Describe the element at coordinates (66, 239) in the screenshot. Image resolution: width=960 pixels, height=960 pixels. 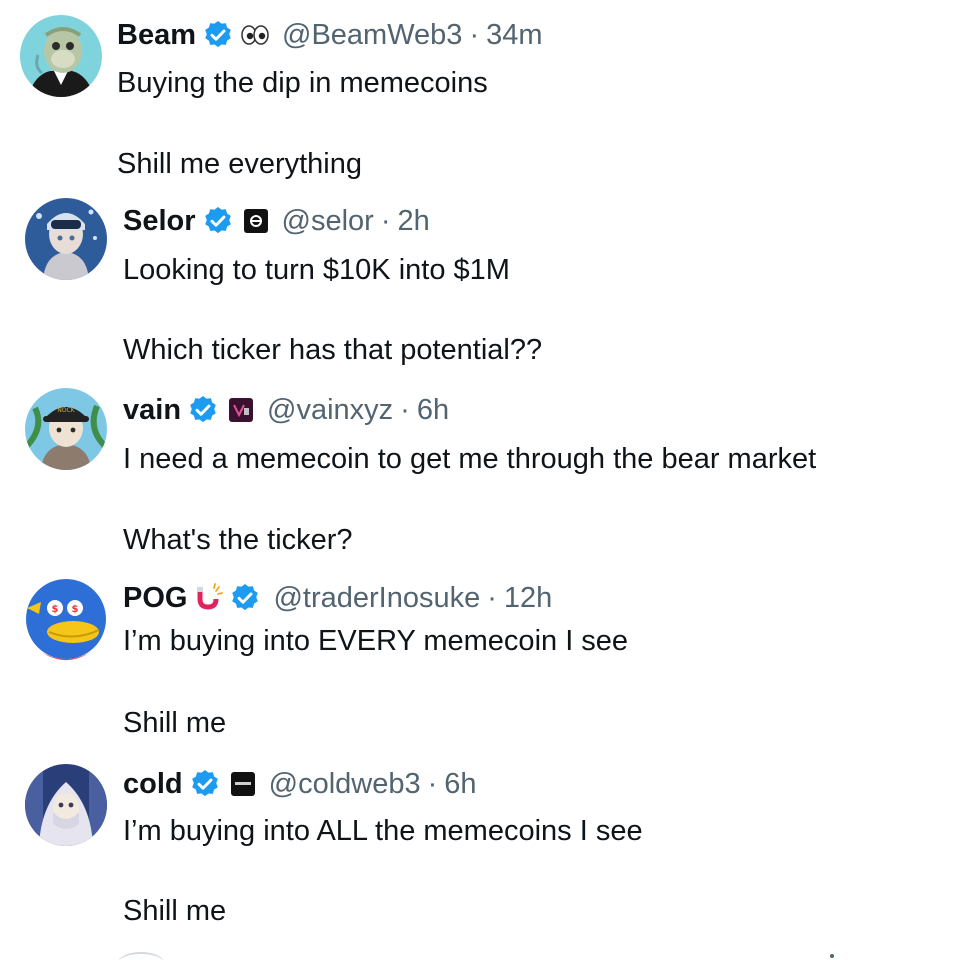
I see `avatar-selor` at that location.